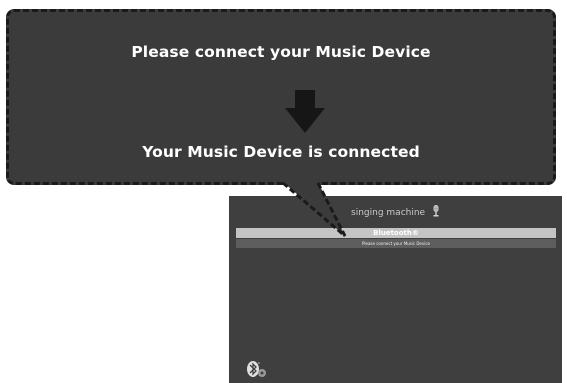 The height and width of the screenshot is (383, 567). I want to click on callout-result: Your Music Device is connected, so click(281, 152).